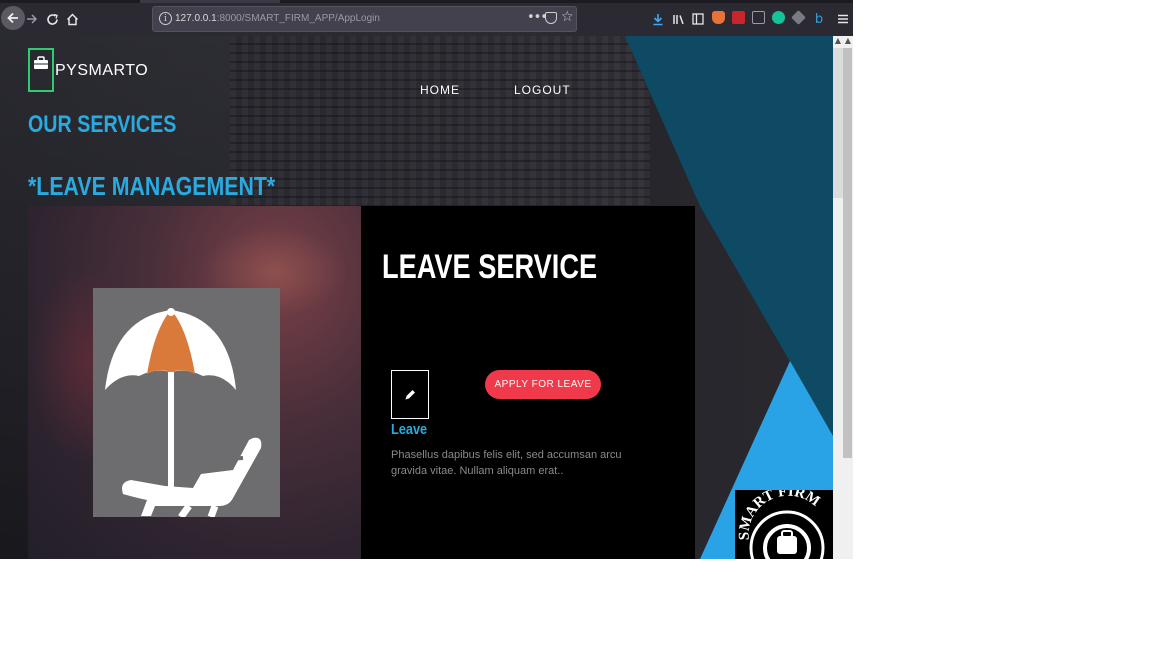  I want to click on extension-abp-icon, so click(738, 17).